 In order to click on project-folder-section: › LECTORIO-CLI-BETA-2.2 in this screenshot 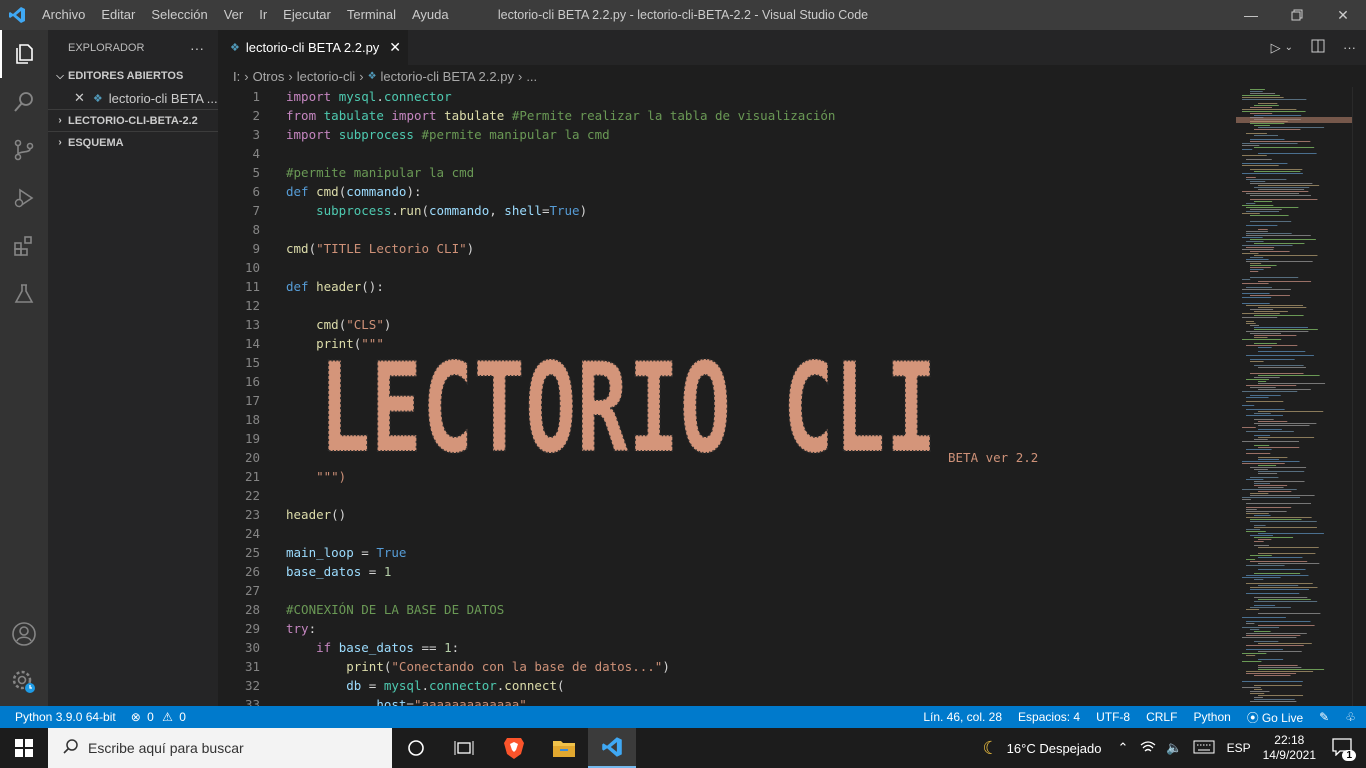, I will do `click(133, 120)`.